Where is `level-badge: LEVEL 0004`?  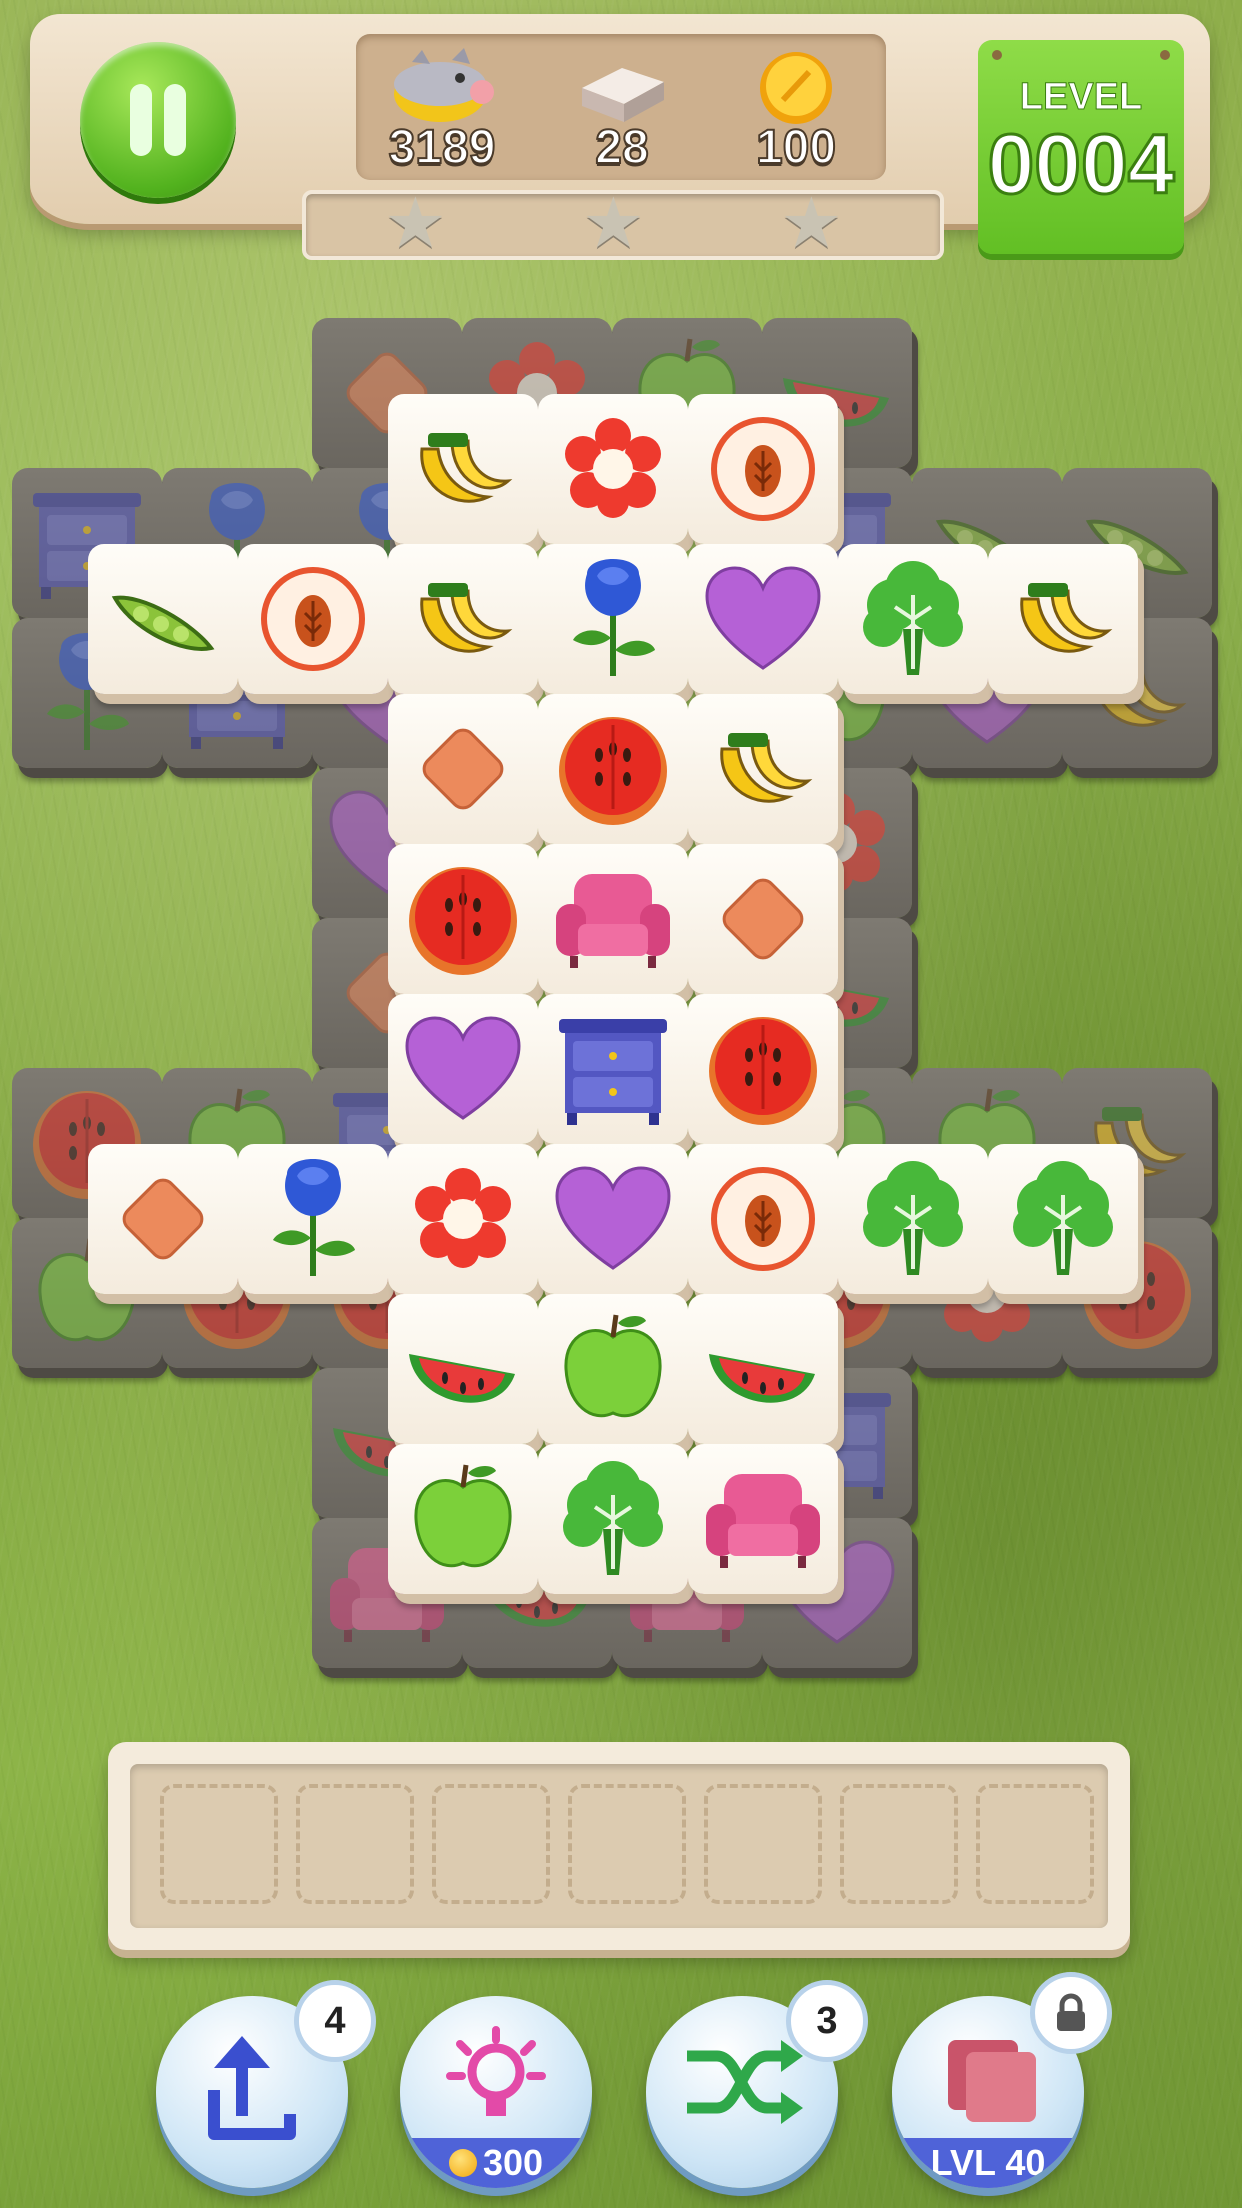
level-badge: LEVEL 0004 is located at coordinates (1081, 147).